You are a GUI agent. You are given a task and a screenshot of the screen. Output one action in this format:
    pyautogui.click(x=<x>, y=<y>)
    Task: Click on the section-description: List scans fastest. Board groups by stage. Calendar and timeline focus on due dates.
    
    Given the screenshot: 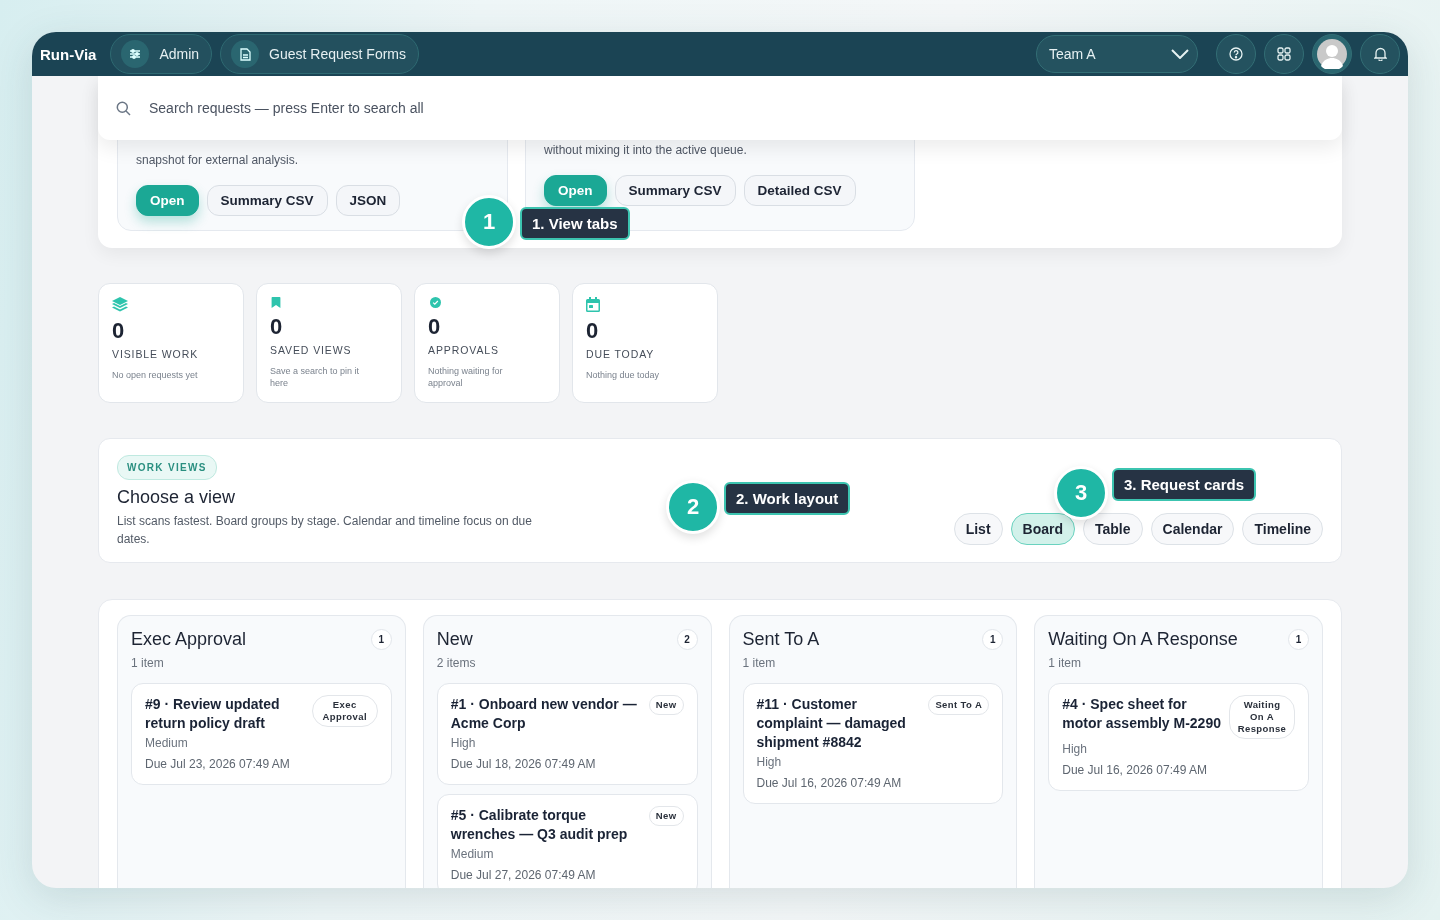 What is the action you would take?
    pyautogui.click(x=325, y=530)
    